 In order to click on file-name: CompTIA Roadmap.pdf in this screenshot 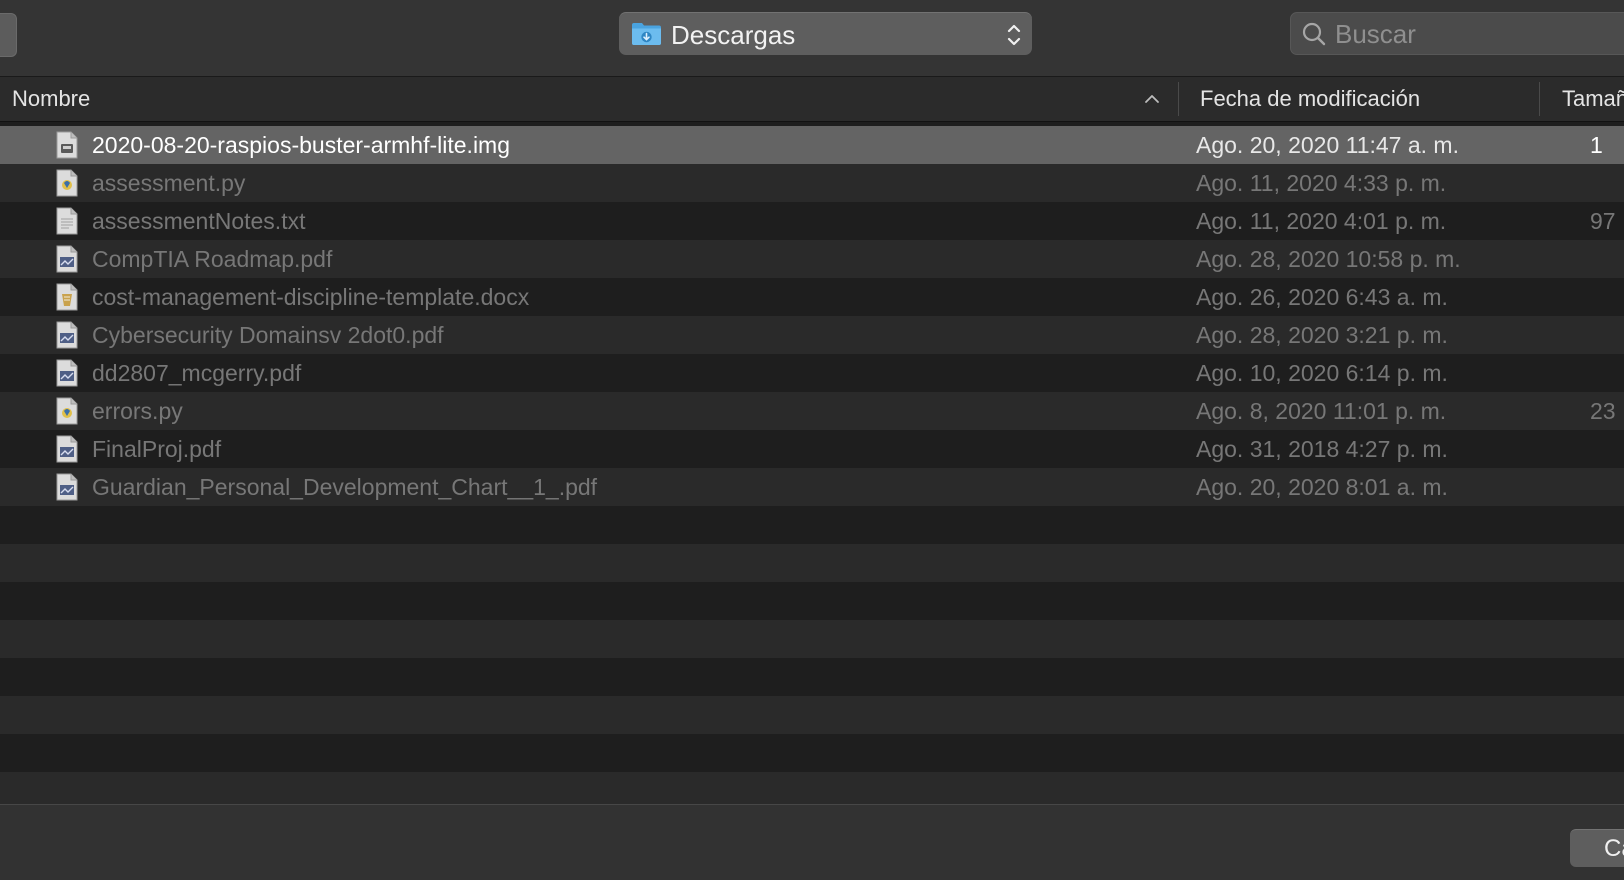, I will do `click(212, 259)`.